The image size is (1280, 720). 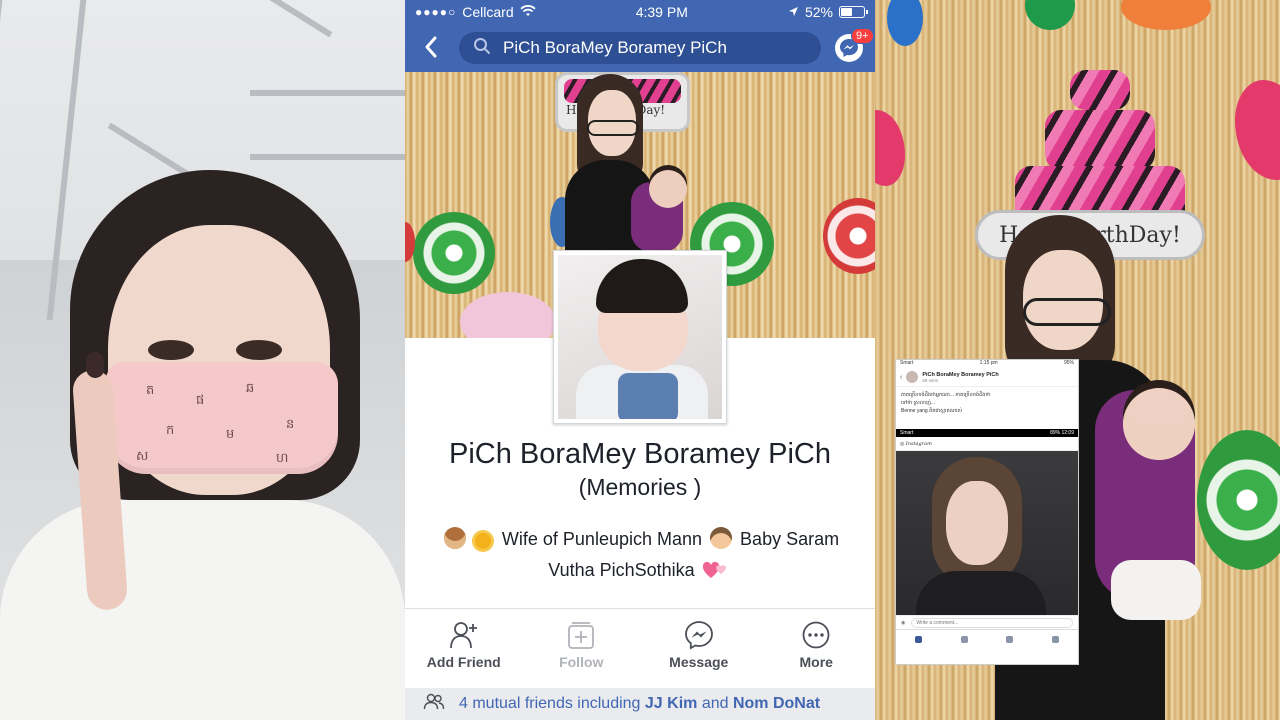 What do you see at coordinates (1062, 433) in the screenshot?
I see `inset-embedded-battery: 89% 12:09` at bounding box center [1062, 433].